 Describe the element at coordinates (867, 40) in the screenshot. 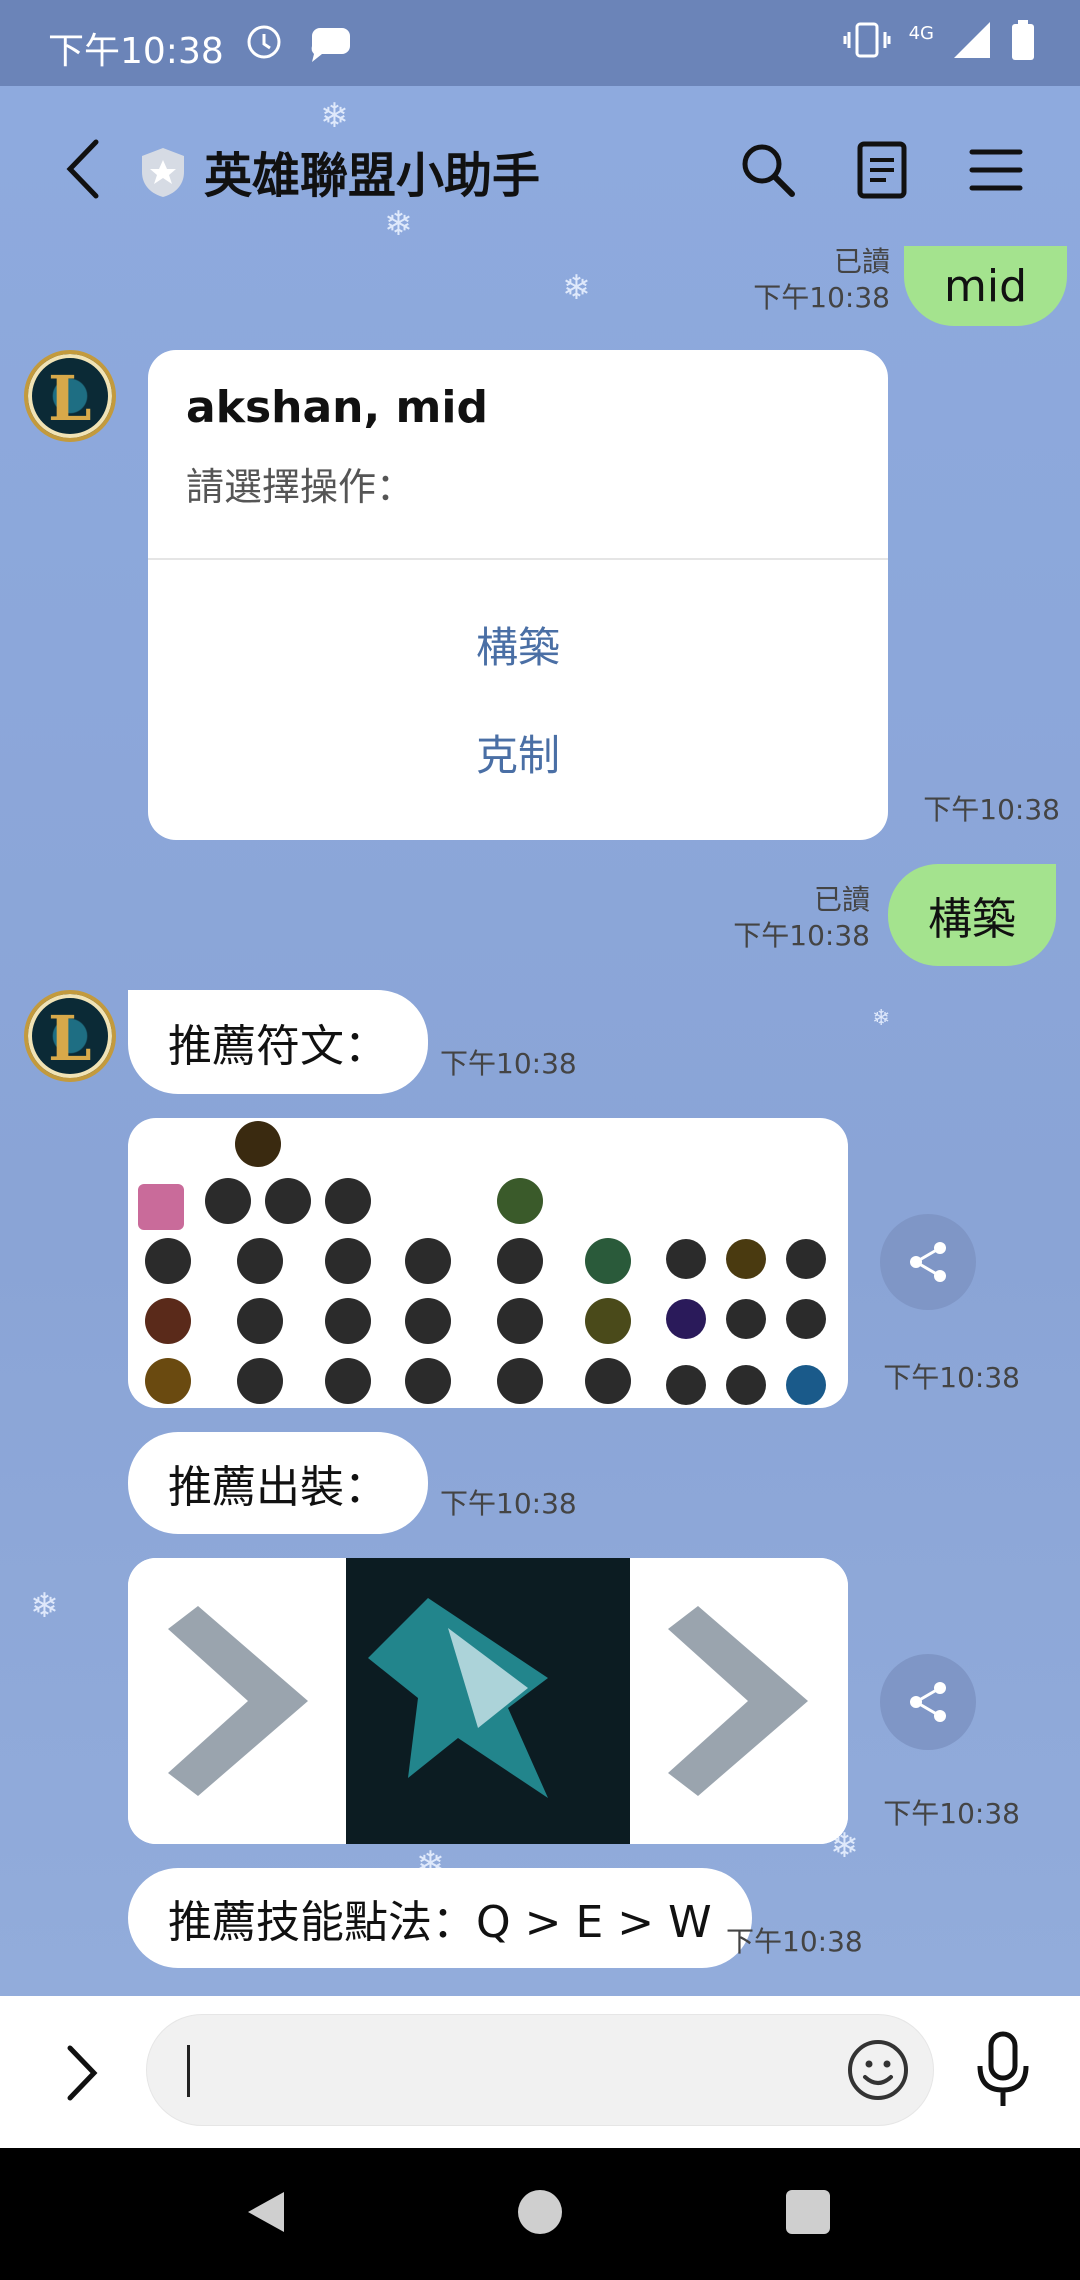

I see `vibrate-icon` at that location.